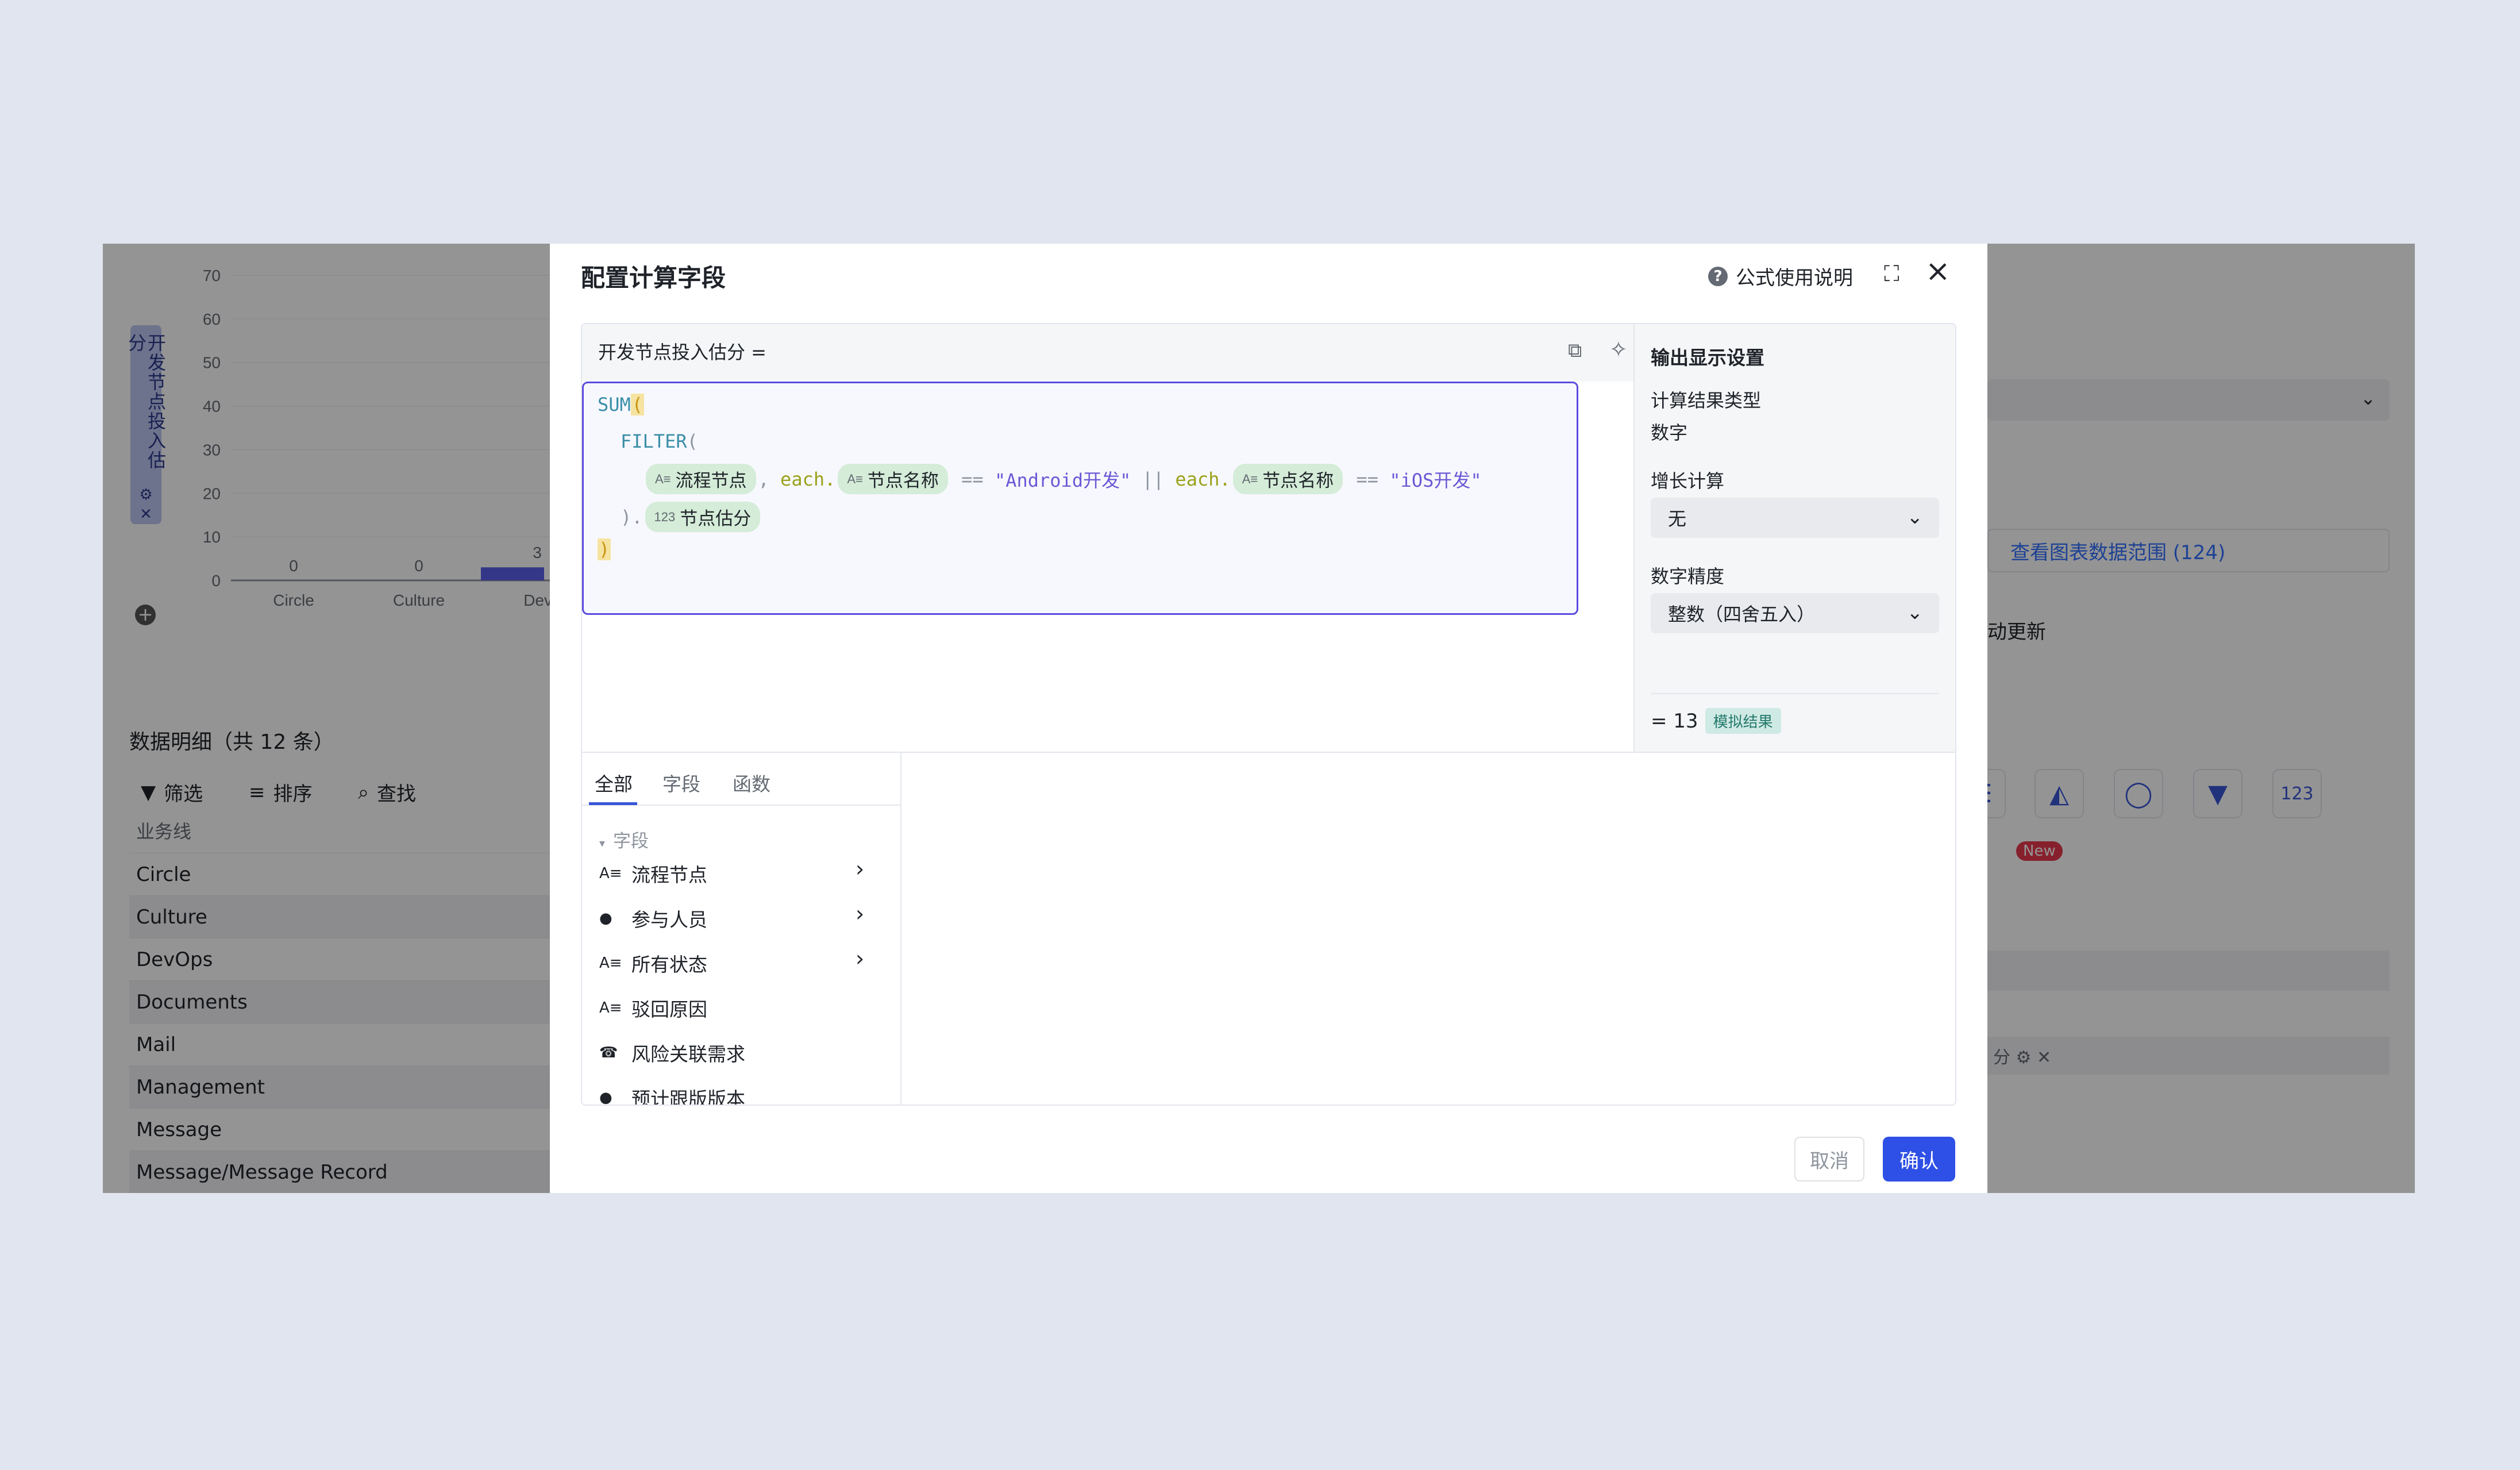 Image resolution: width=2520 pixels, height=1470 pixels. Describe the element at coordinates (172, 792) in the screenshot. I see `filter-button: ▼ 筛选` at that location.